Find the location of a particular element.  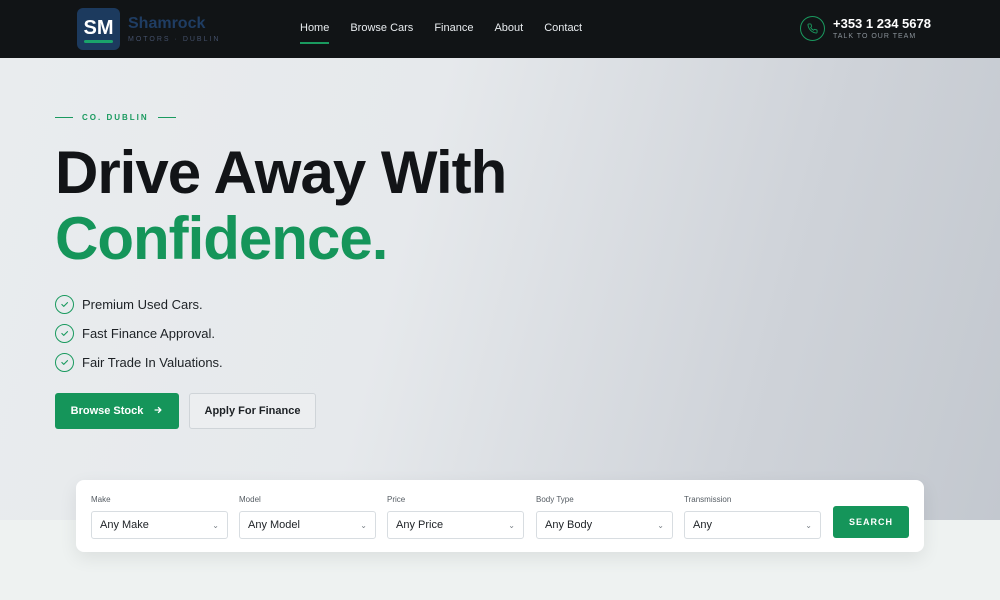

browse-stock-label: Browse Stock is located at coordinates (107, 411).